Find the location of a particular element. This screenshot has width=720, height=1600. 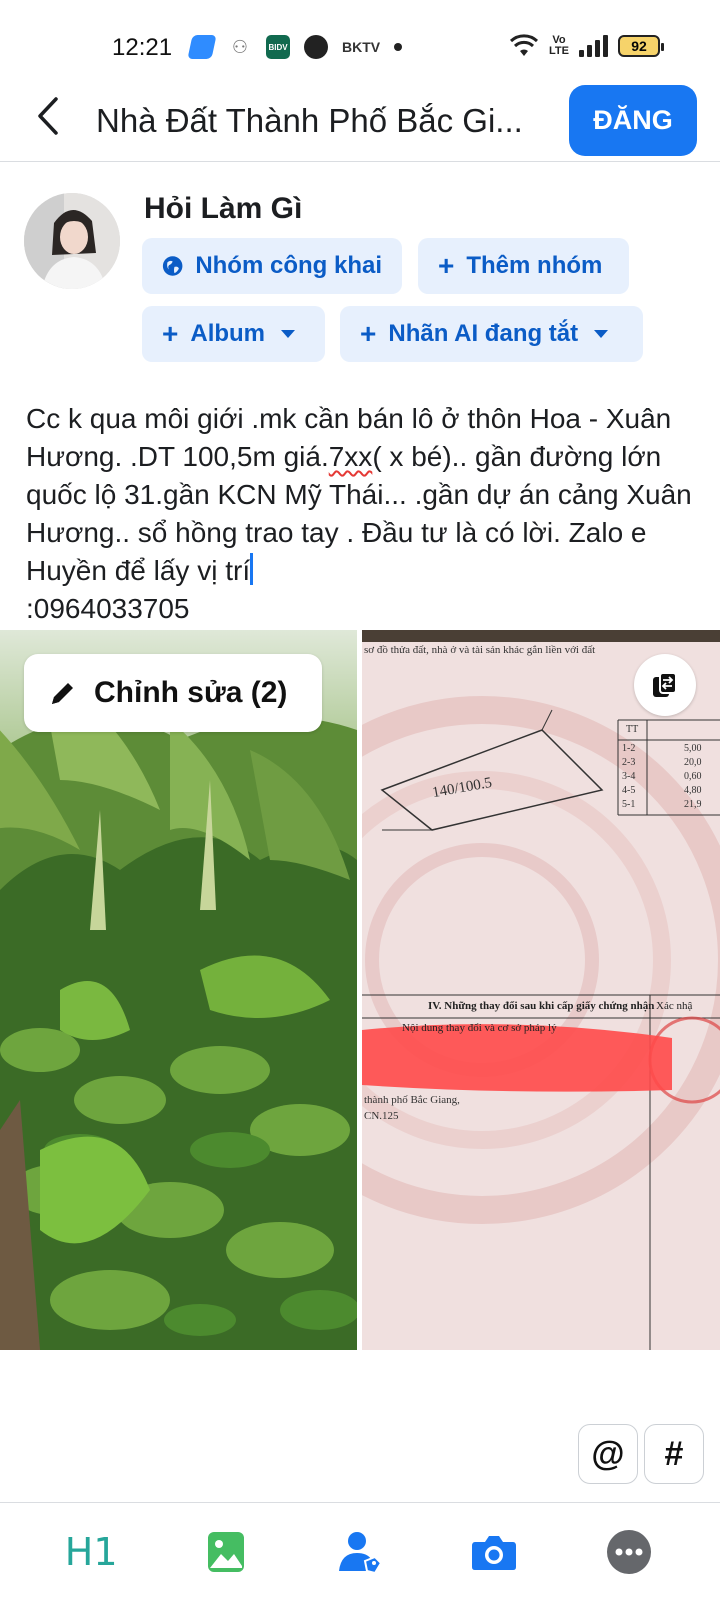

post-button: ĐĂNG is located at coordinates (633, 120).